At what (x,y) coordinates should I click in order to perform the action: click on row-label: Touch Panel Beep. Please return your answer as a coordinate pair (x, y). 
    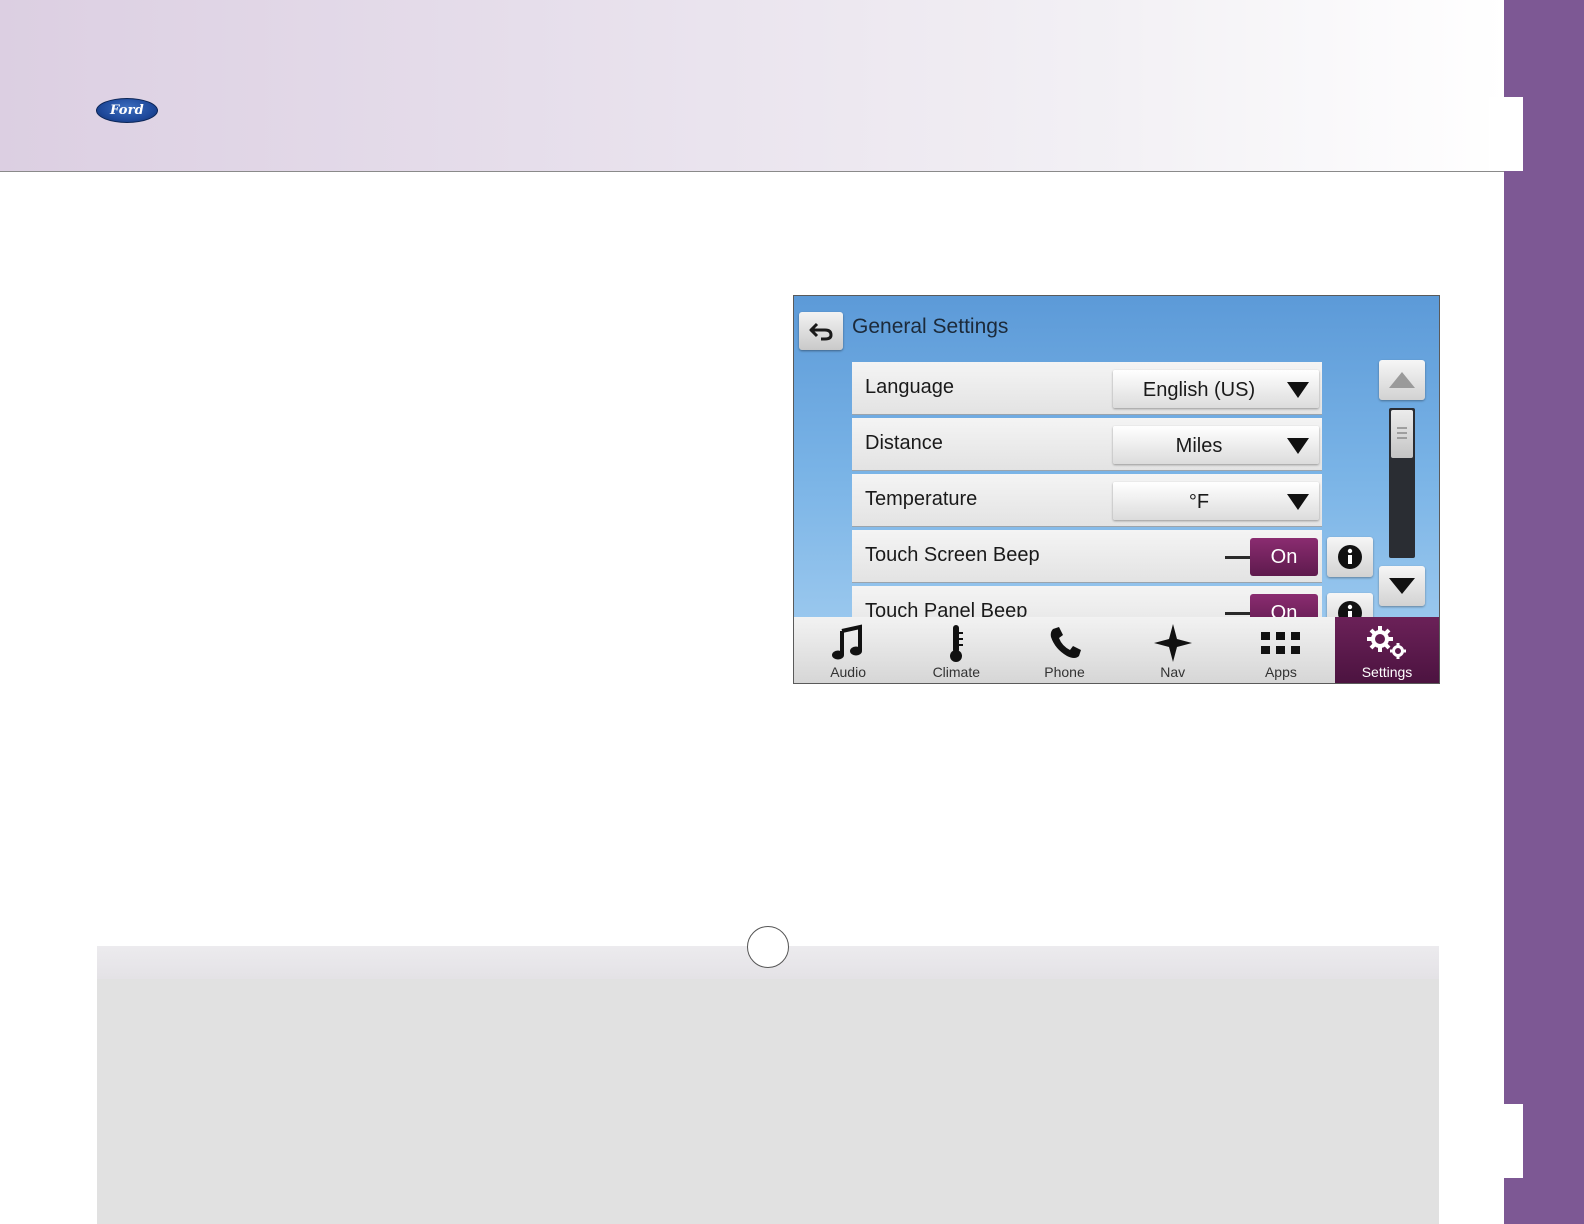
    Looking at the image, I should click on (946, 608).